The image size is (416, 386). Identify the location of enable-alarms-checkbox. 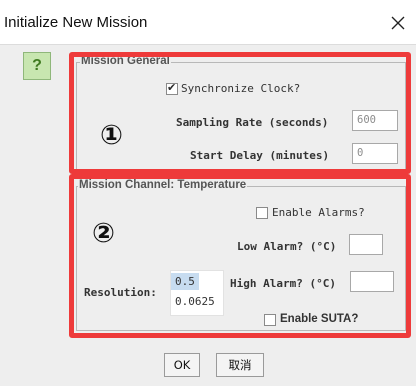
(262, 213).